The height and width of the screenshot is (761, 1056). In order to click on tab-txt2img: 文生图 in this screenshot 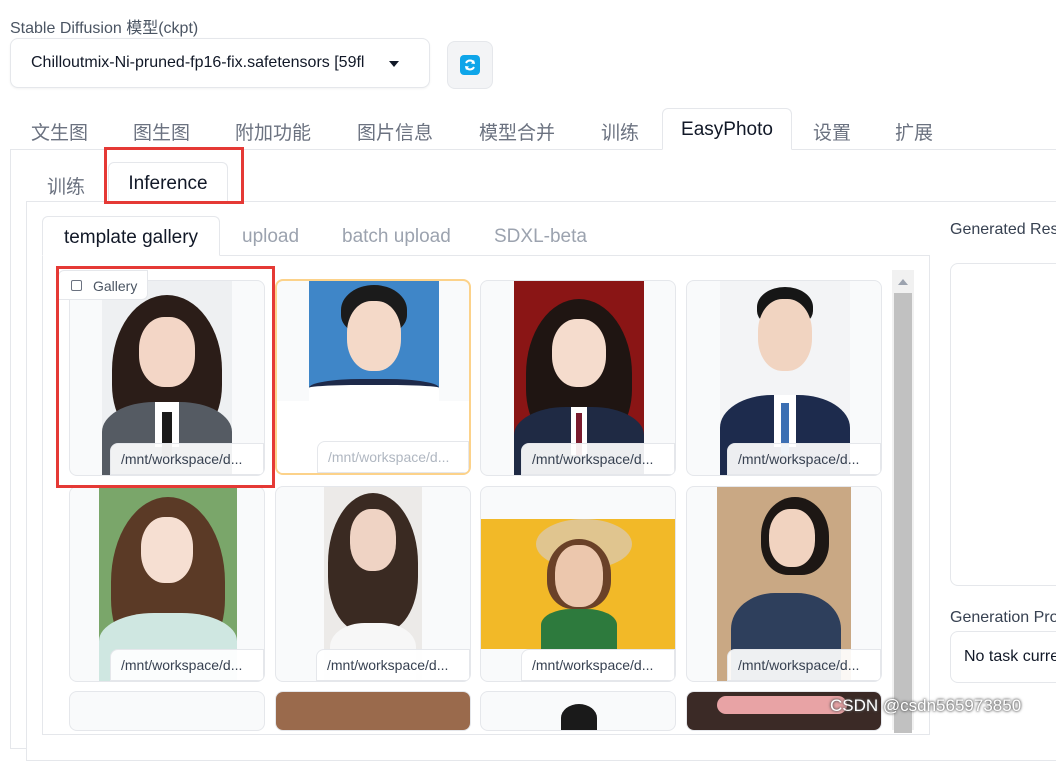, I will do `click(59, 129)`.